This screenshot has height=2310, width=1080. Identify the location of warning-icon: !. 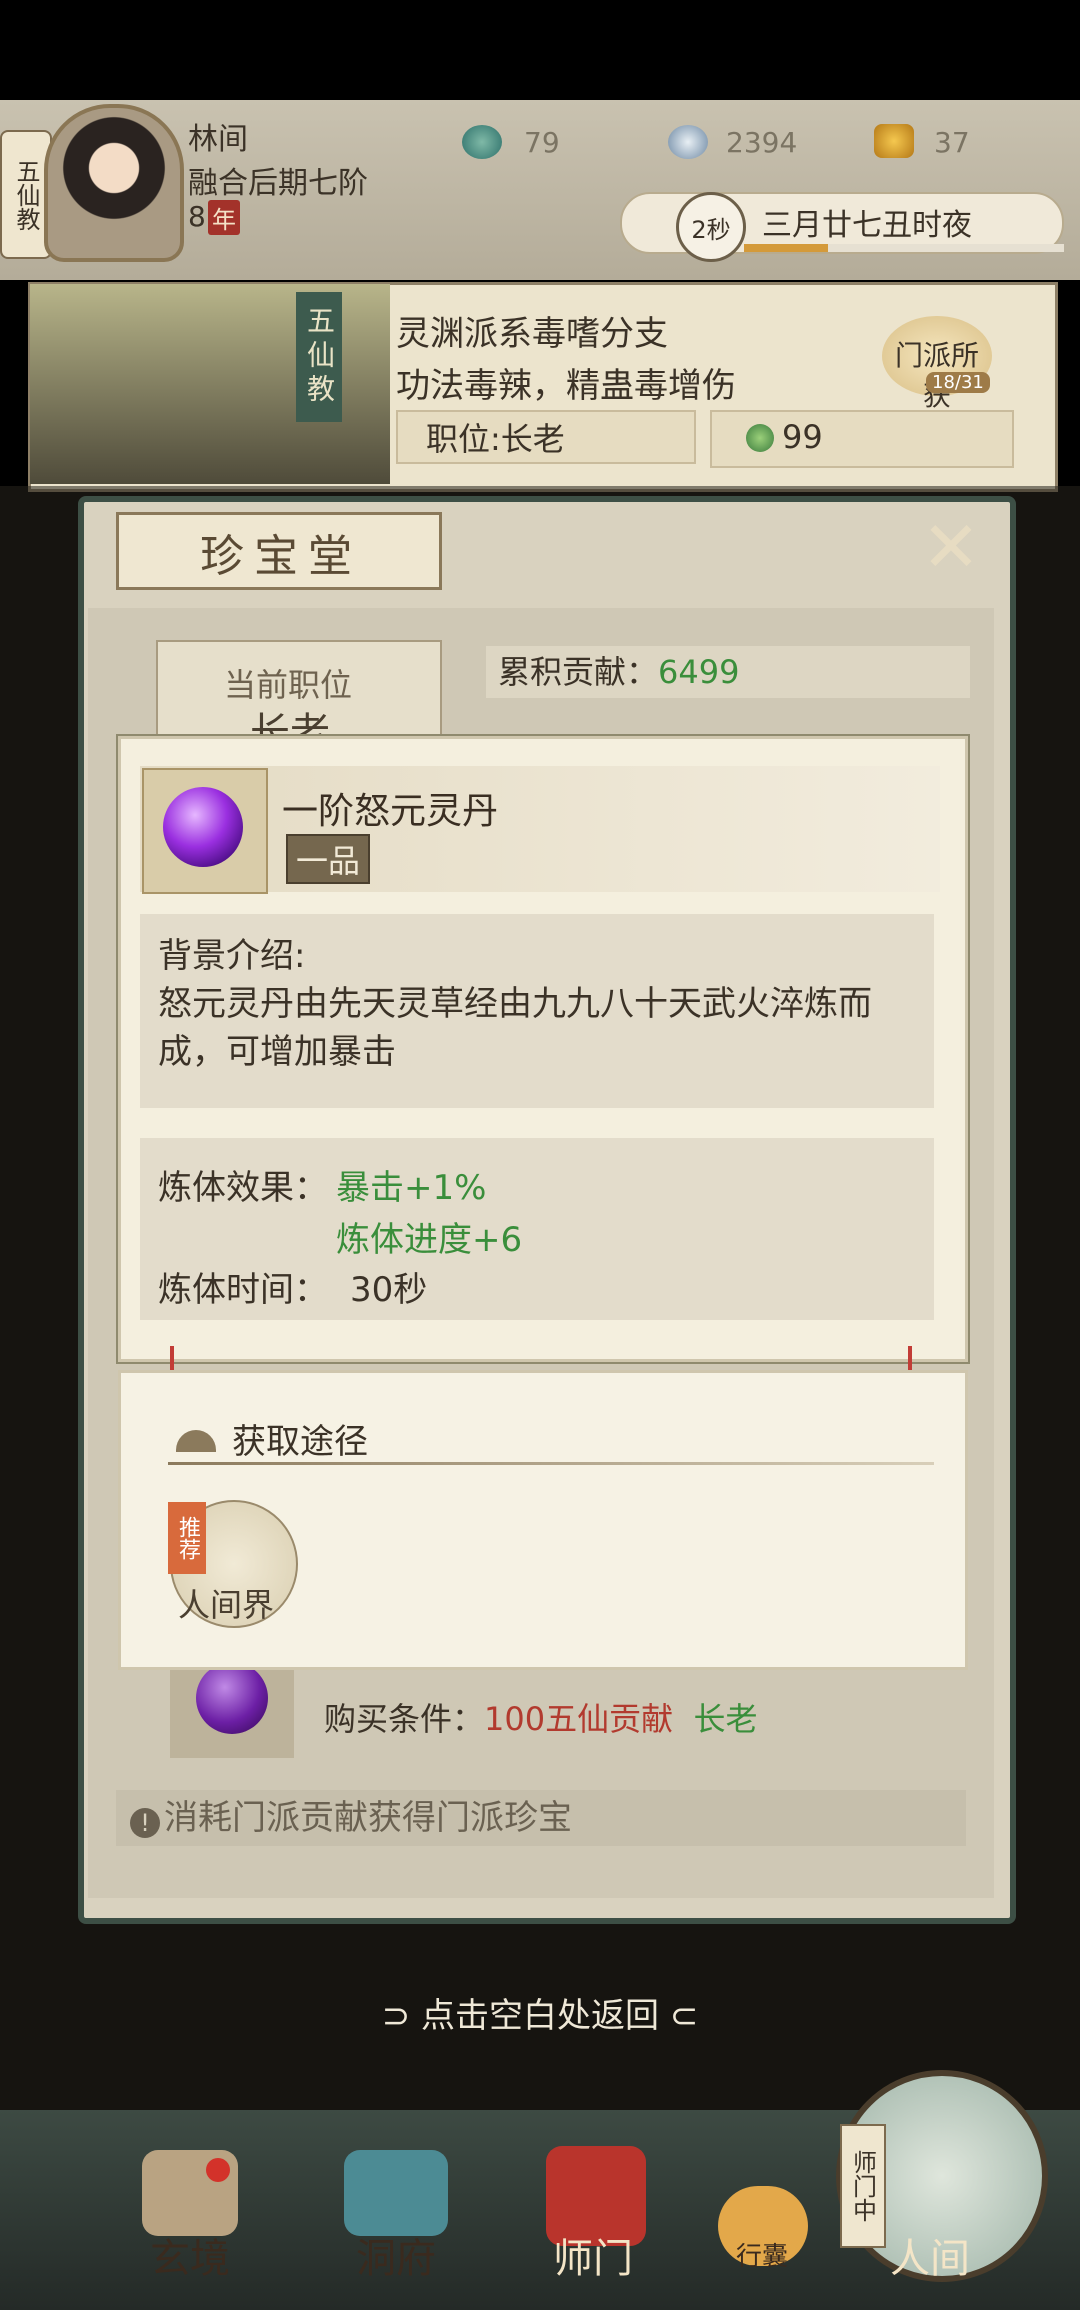
(145, 1823).